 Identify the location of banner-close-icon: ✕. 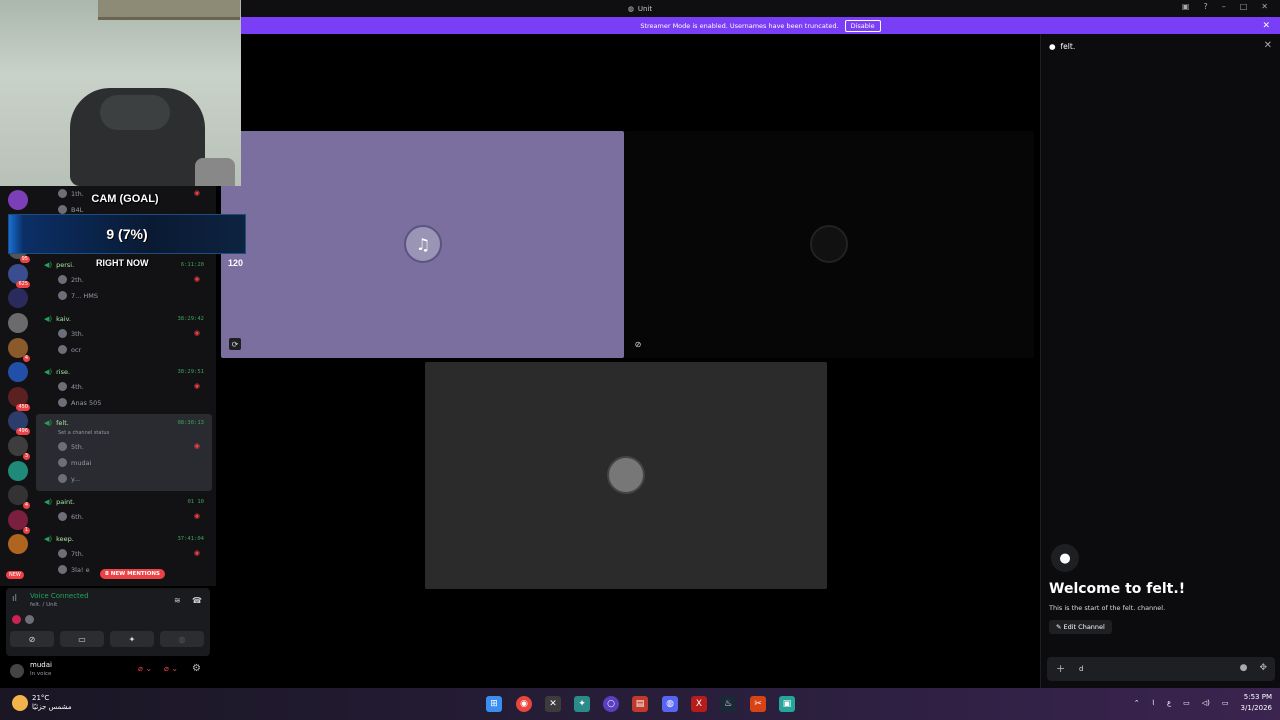
(1266, 26).